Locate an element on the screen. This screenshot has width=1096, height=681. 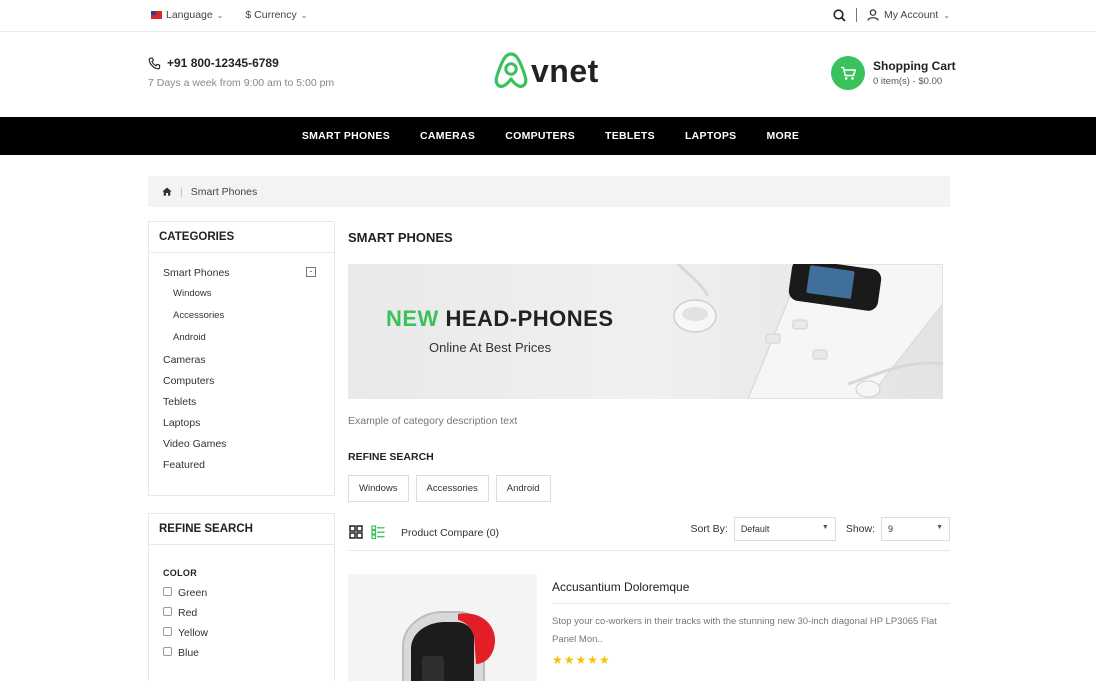
shopping-cart: Shopping Cart 0 item(s) - $0.00 is located at coordinates (893, 73).